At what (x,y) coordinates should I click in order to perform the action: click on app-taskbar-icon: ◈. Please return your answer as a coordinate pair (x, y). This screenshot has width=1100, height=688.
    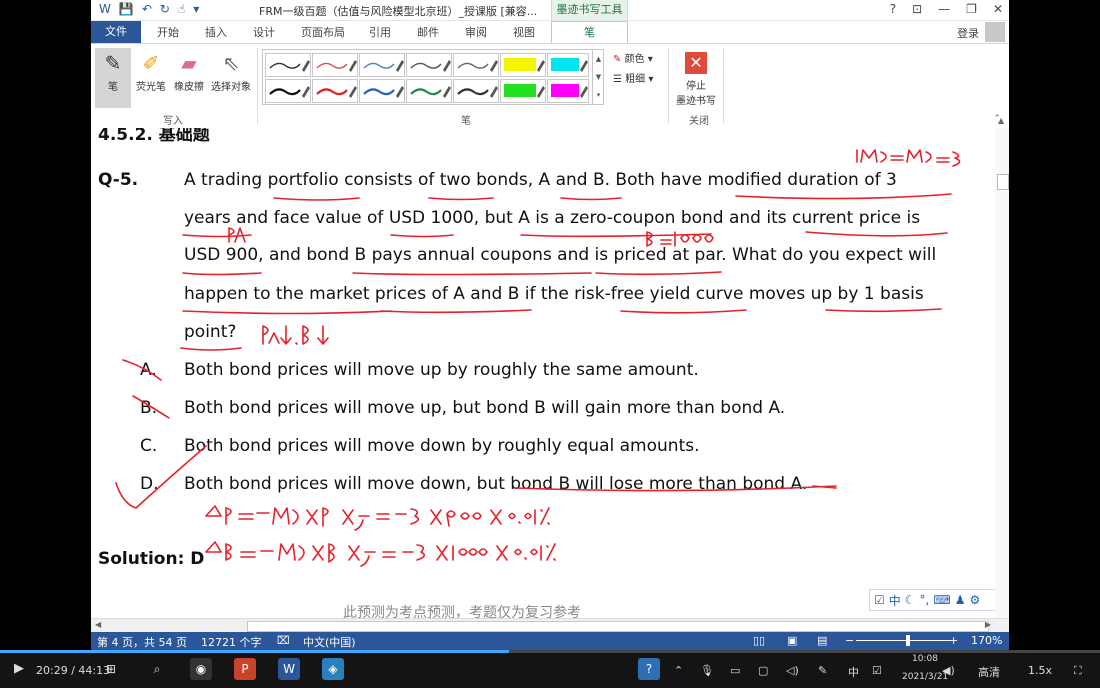
    Looking at the image, I should click on (333, 669).